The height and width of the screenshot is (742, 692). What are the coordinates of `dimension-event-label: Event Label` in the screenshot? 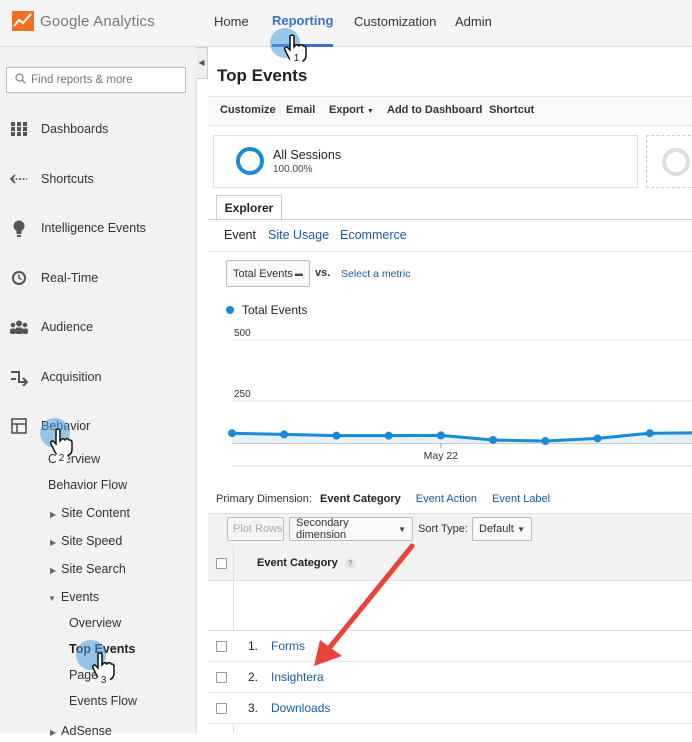 It's located at (521, 499).